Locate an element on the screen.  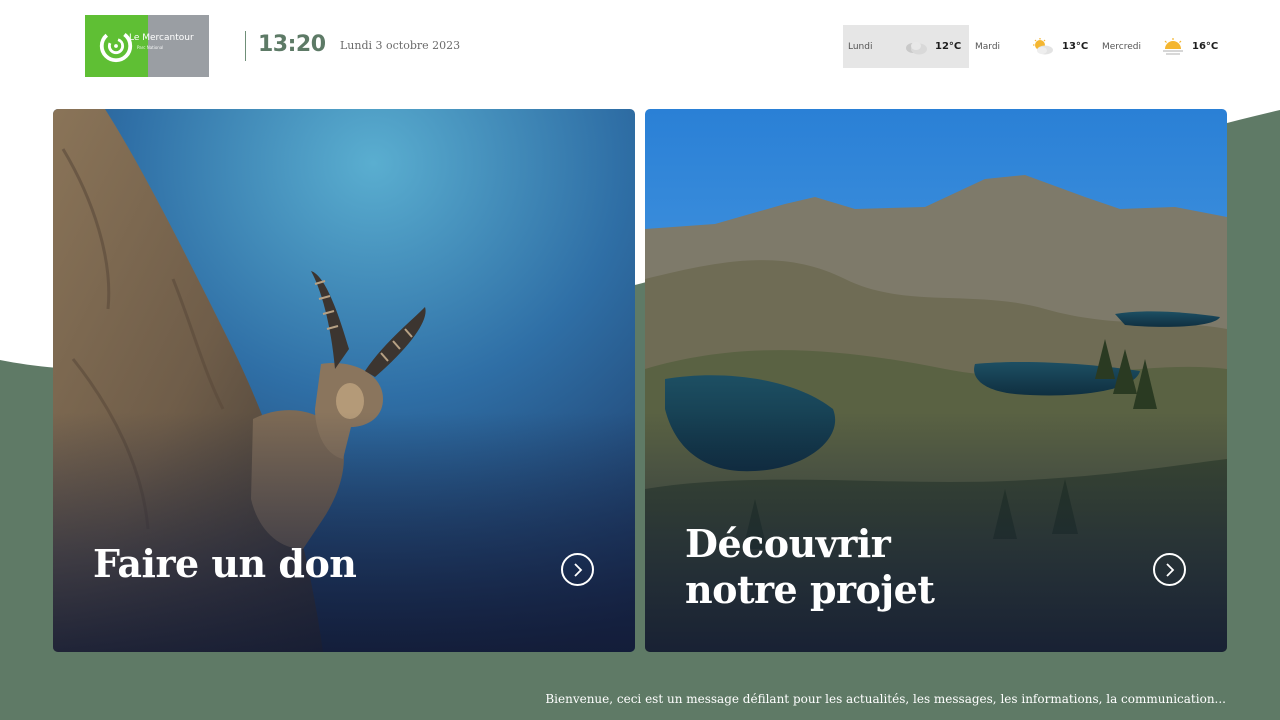
weather-temp: 12°C is located at coordinates (948, 46).